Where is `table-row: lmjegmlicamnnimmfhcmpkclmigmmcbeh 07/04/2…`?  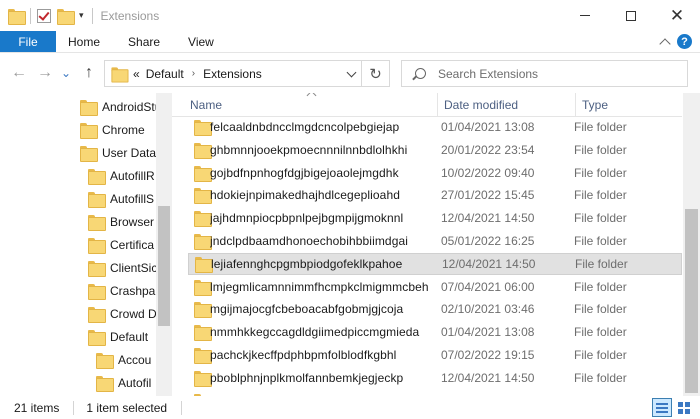 table-row: lmjegmlicamnnimmfhcmpkclmigmmcbeh 07/04/2… is located at coordinates (435, 287).